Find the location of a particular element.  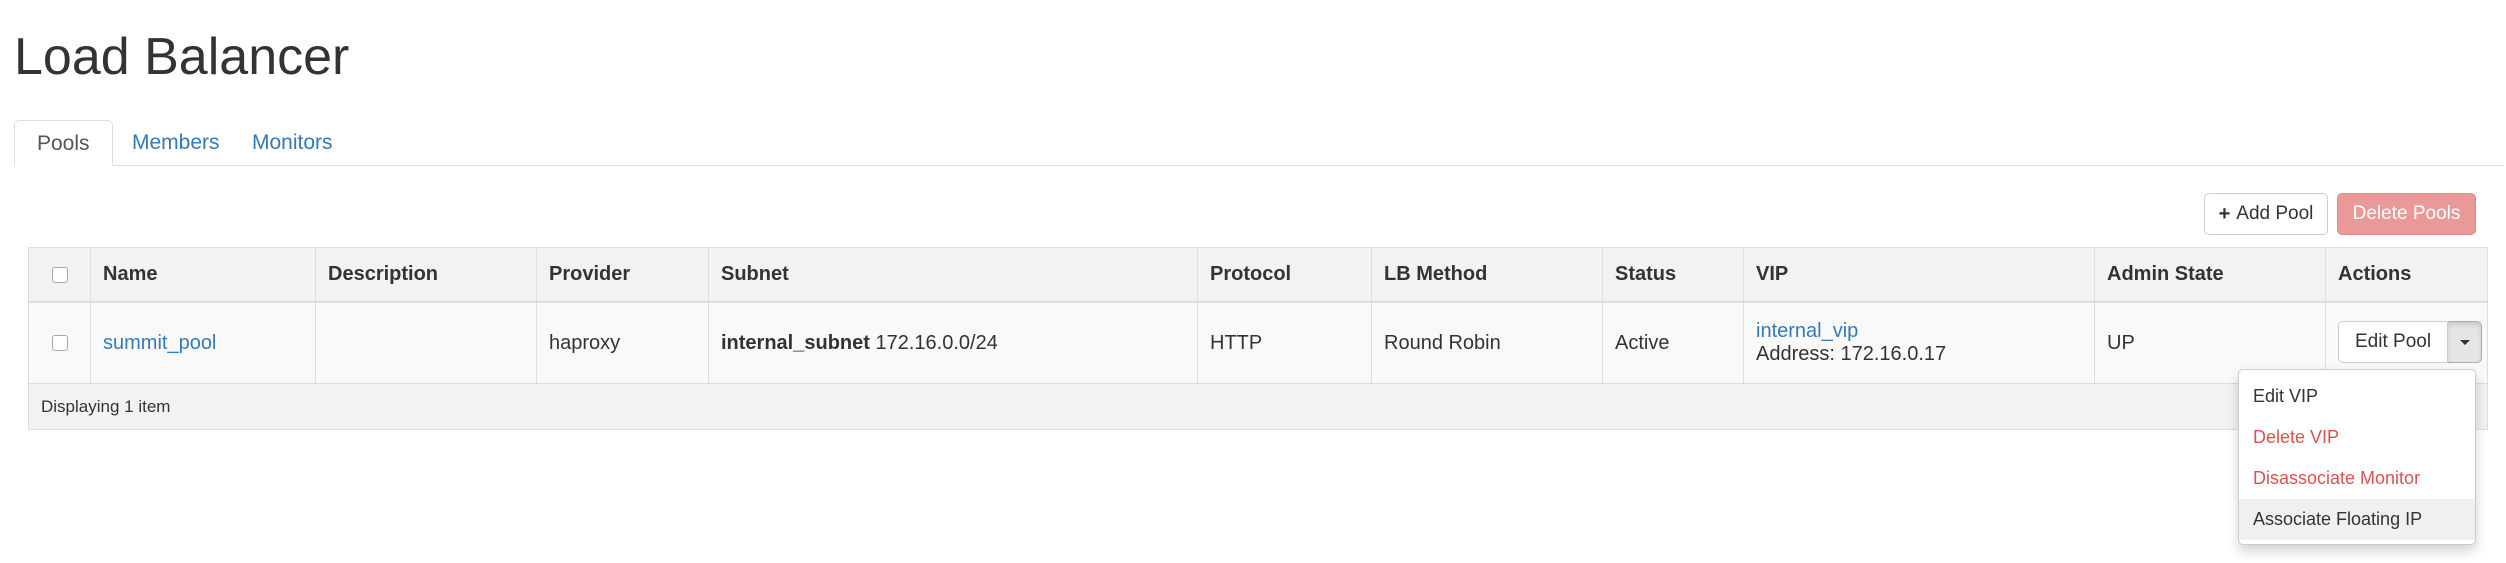

tab-pools: Pools is located at coordinates (63, 143).